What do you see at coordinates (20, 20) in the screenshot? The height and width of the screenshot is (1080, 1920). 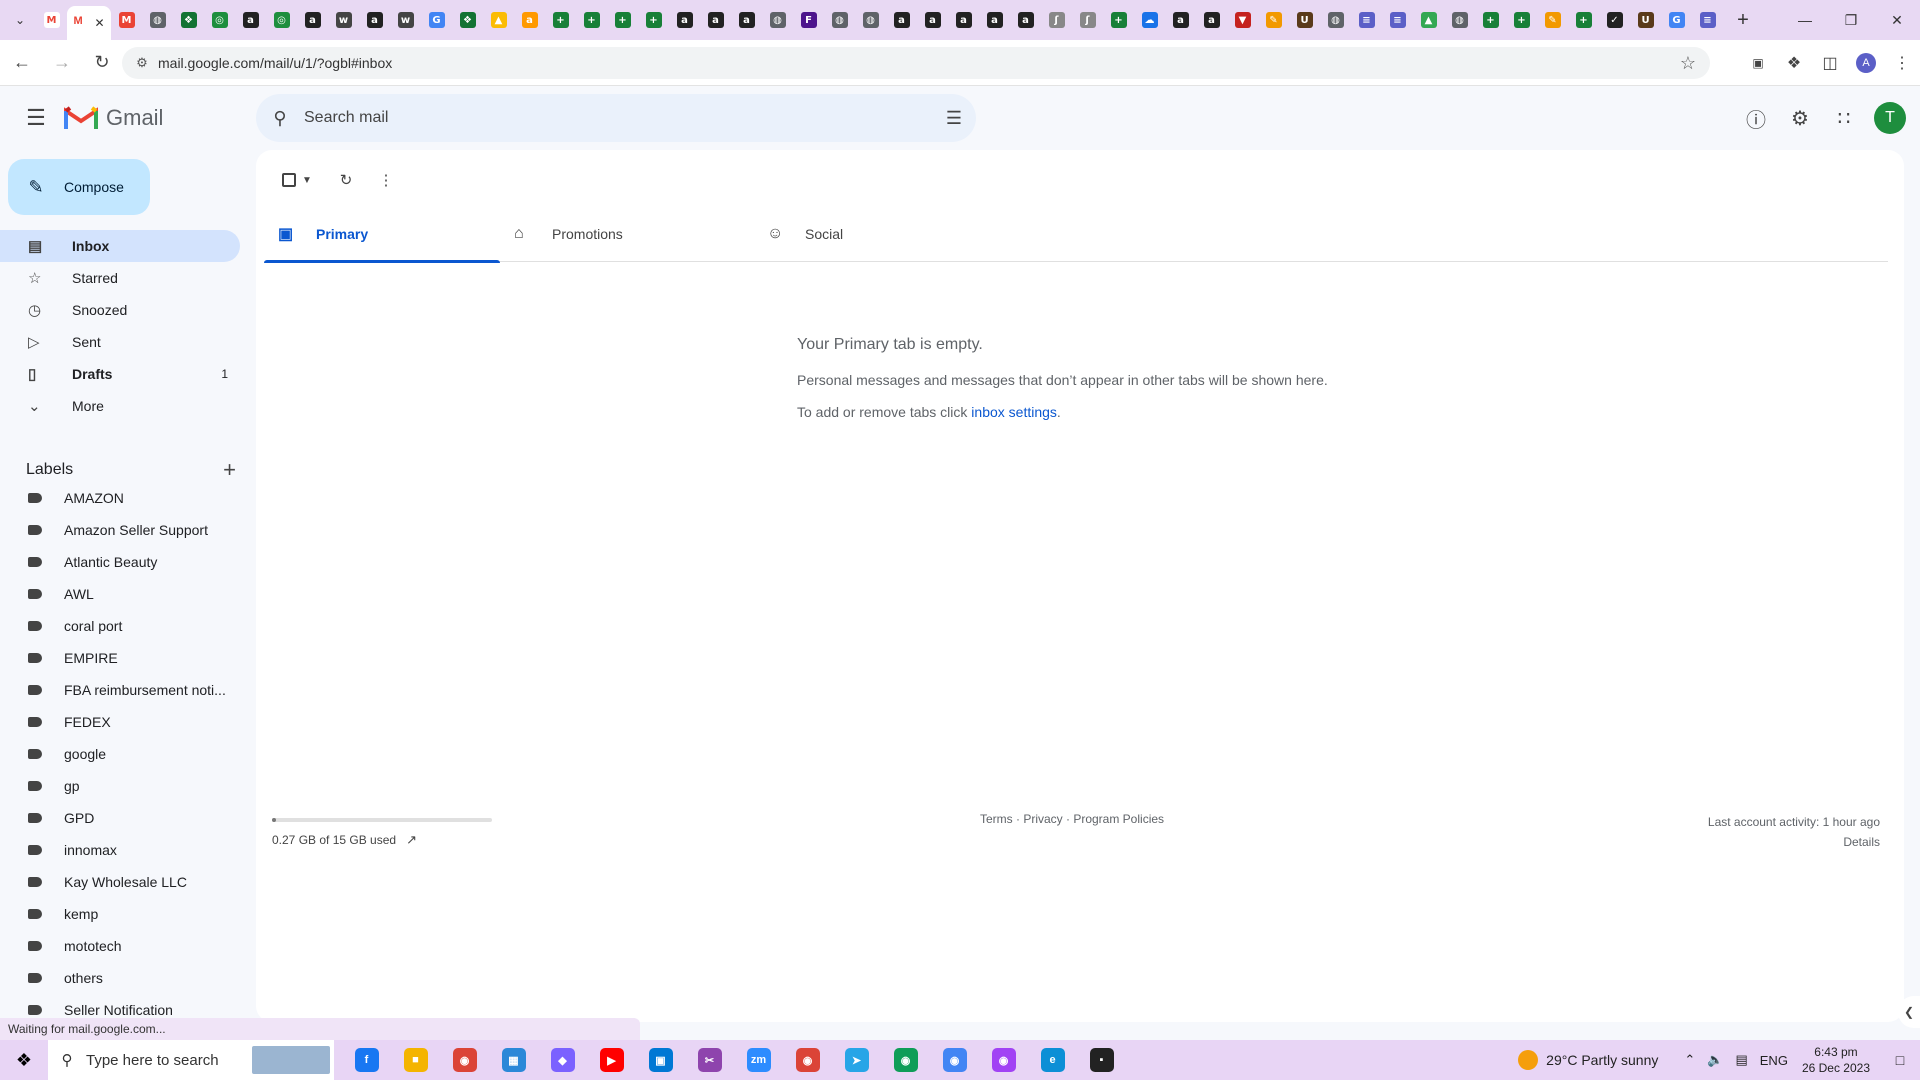 I see `tab-search-icon: ⌄` at bounding box center [20, 20].